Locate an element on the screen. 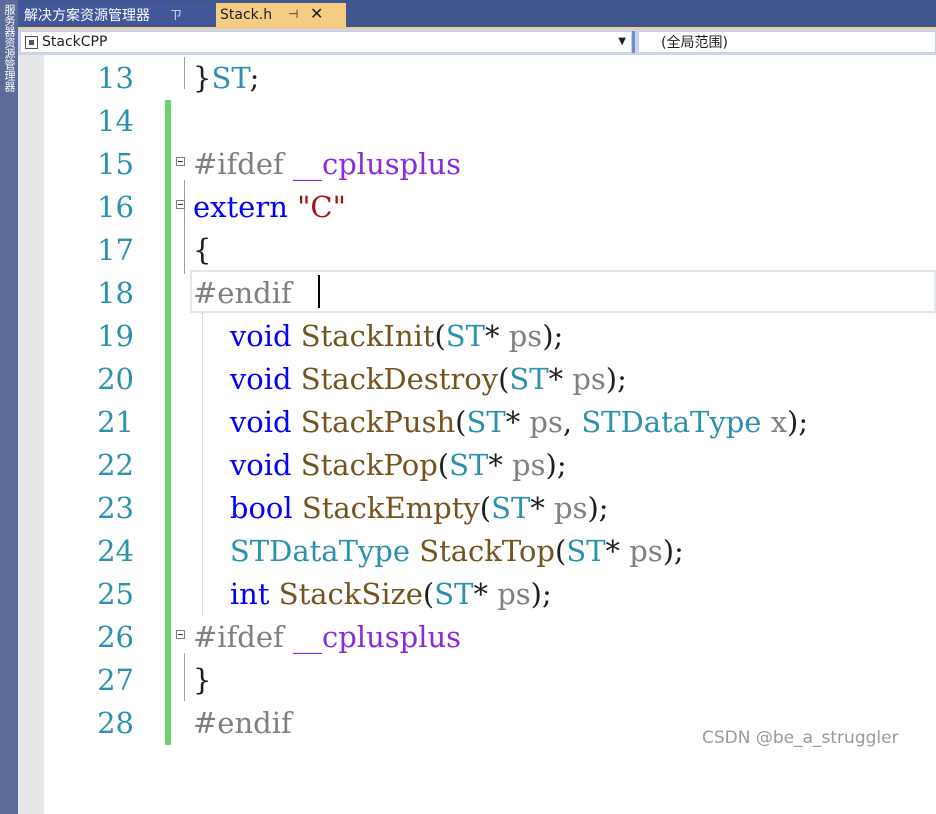 The height and width of the screenshot is (814, 936). pin-icon: ㄗ is located at coordinates (176, 14).